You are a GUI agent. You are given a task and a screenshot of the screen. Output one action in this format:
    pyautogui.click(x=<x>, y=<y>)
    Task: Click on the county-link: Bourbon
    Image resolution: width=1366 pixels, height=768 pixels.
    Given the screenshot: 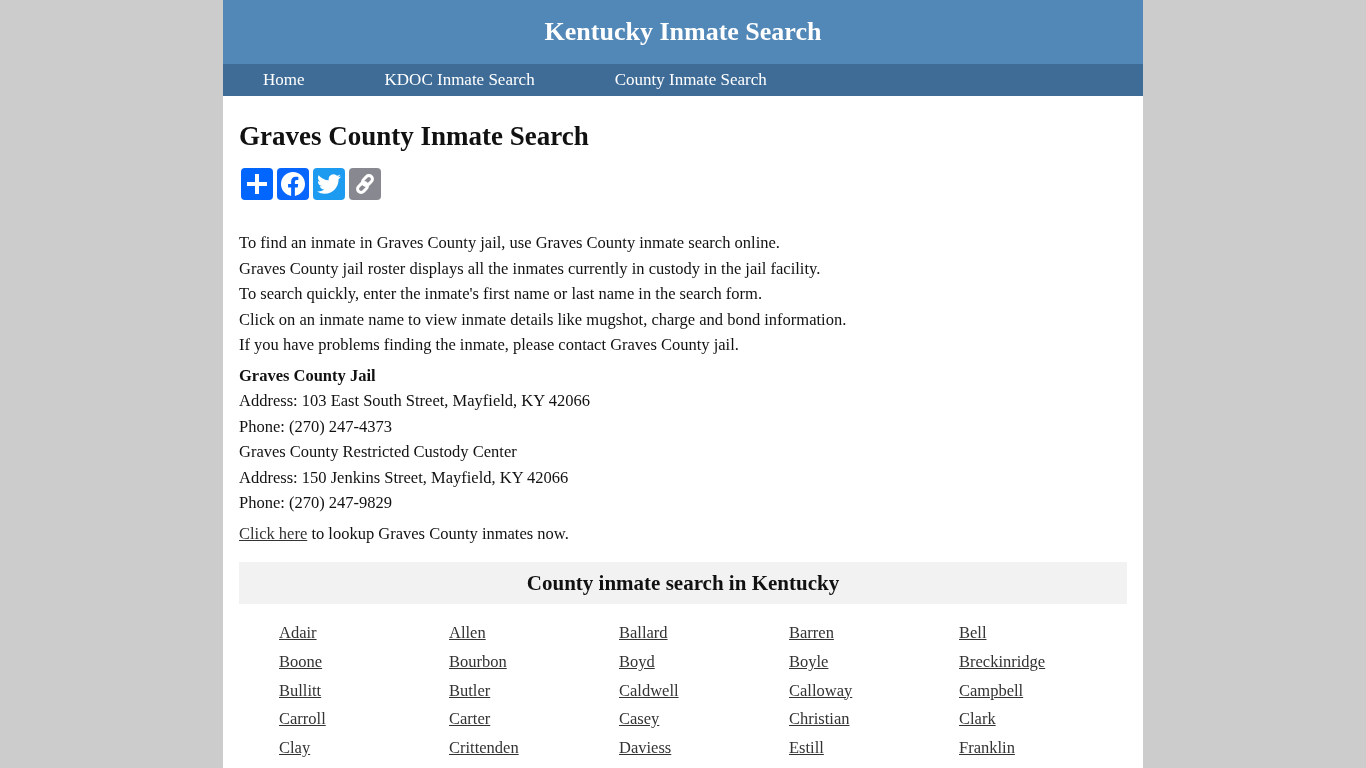 What is the action you would take?
    pyautogui.click(x=478, y=661)
    